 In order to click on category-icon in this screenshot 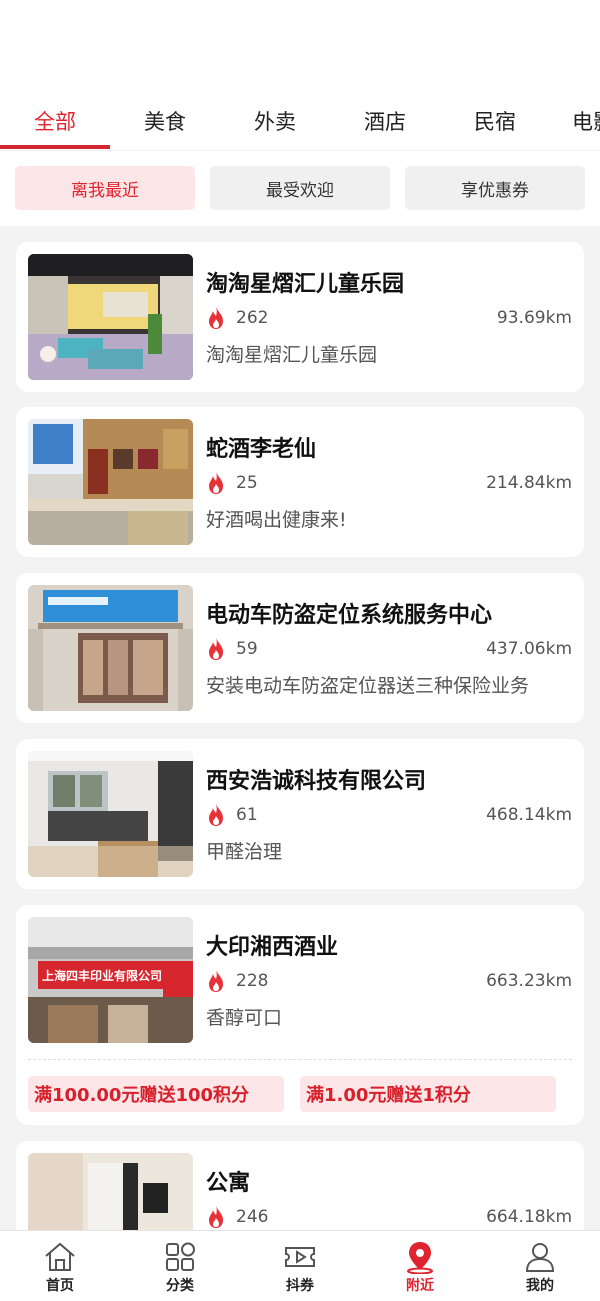, I will do `click(180, 1256)`.